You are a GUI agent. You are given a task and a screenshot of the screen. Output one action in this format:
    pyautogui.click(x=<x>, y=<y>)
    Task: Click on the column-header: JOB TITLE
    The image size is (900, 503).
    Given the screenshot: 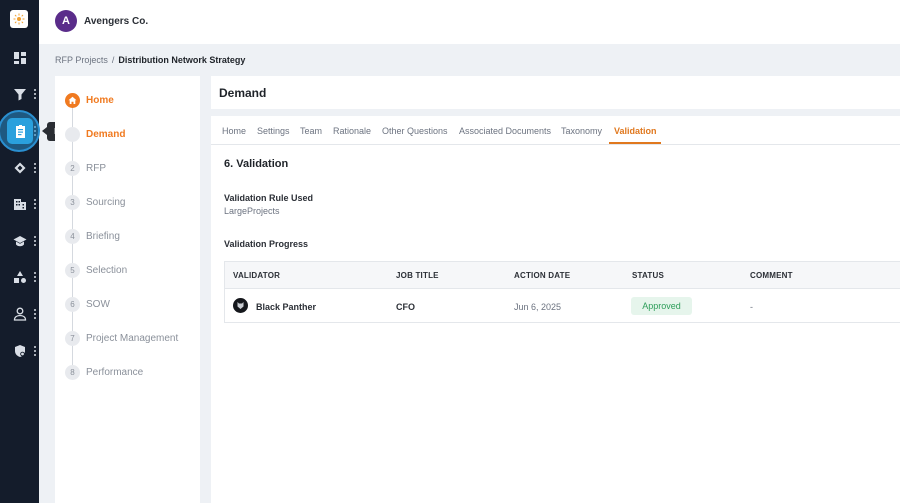 What is the action you would take?
    pyautogui.click(x=417, y=275)
    